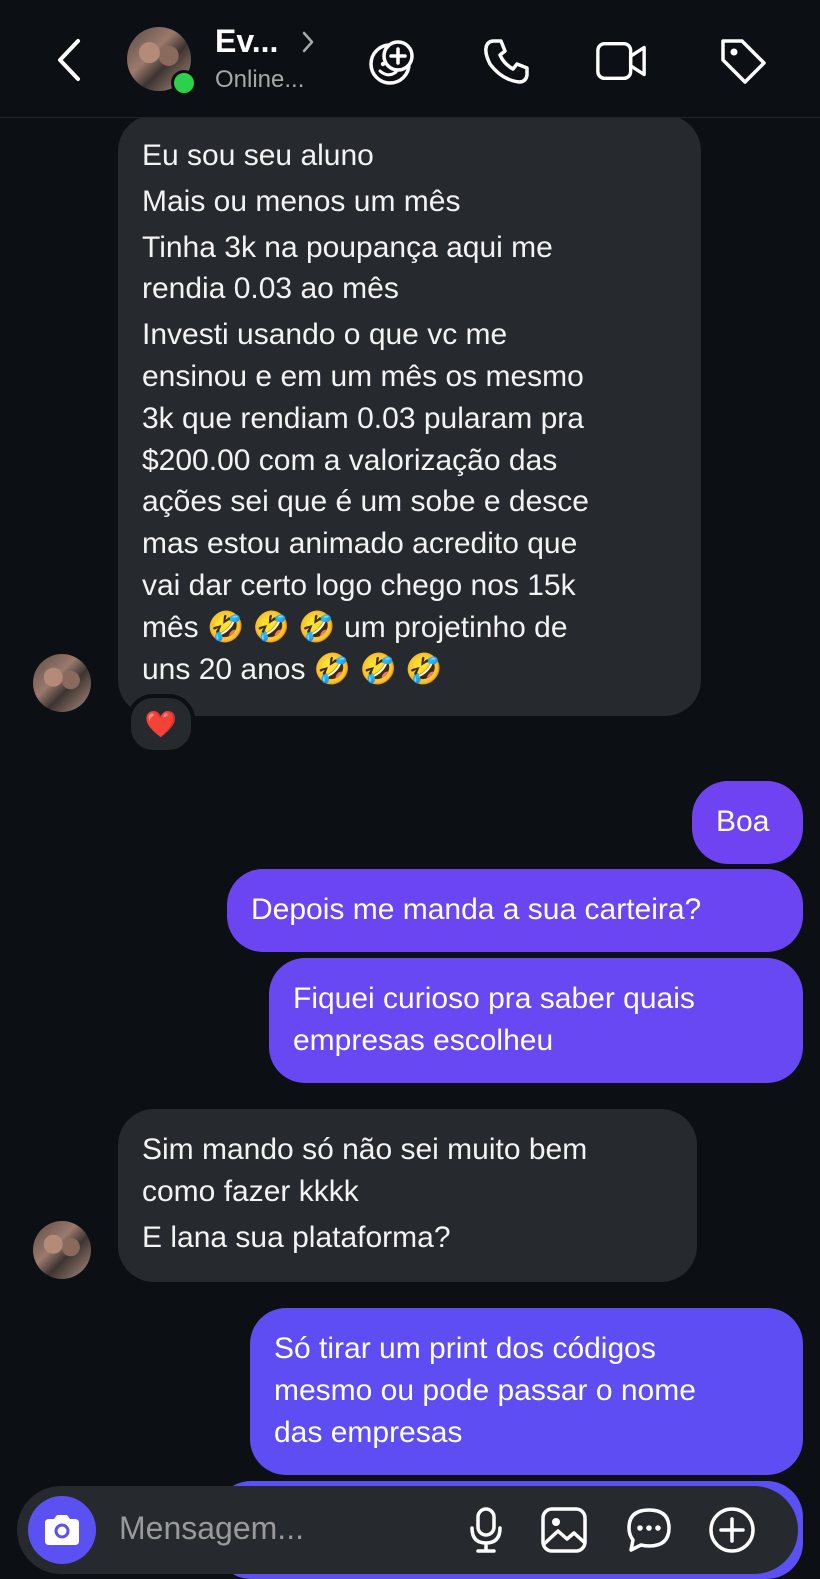 This screenshot has width=820, height=1579. I want to click on message-line: Eu sou seu aluno, so click(258, 155).